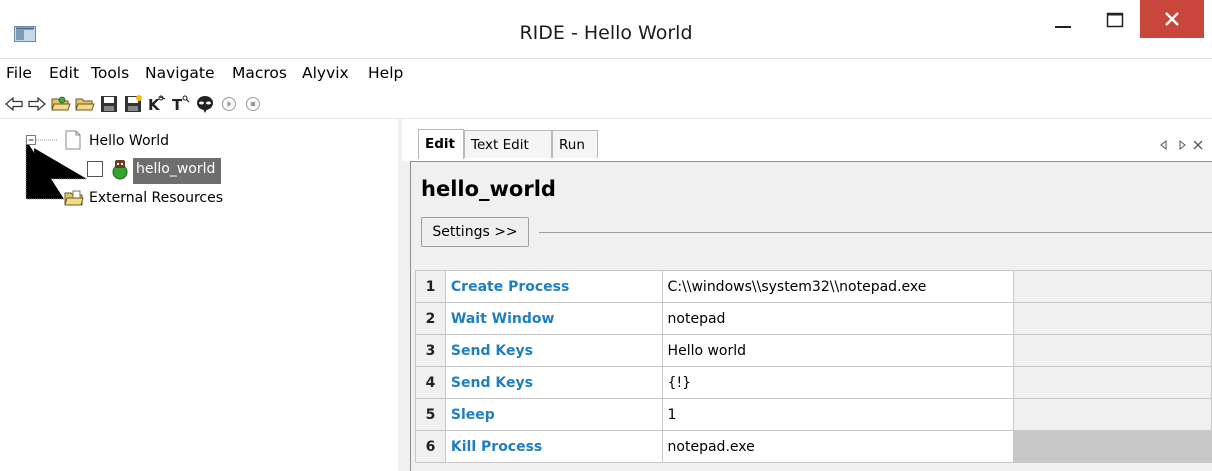  I want to click on window-title: RIDE - Hello World, so click(606, 33).